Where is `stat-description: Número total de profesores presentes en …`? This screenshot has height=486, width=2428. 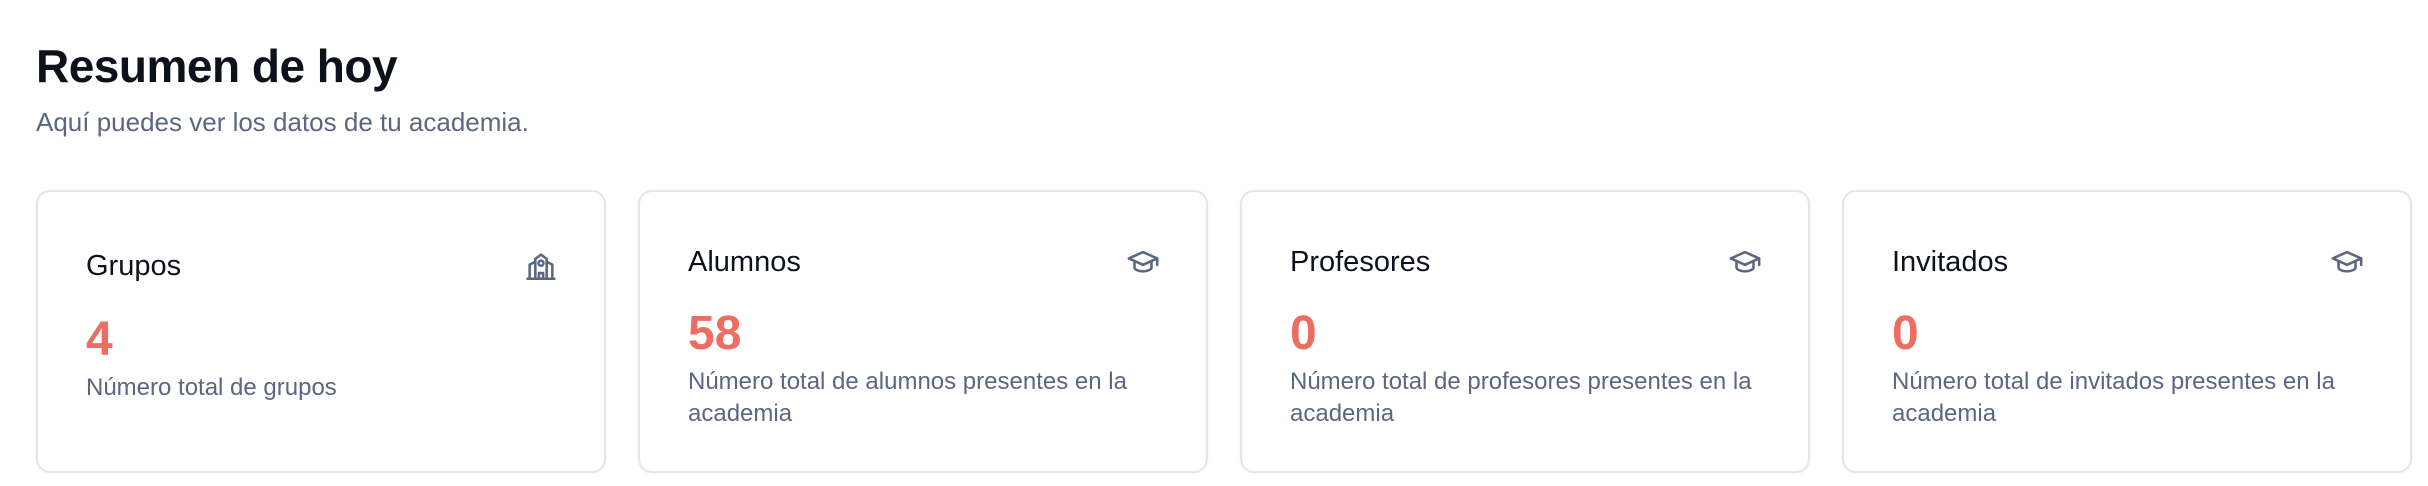 stat-description: Número total de profesores presentes en … is located at coordinates (1521, 397).